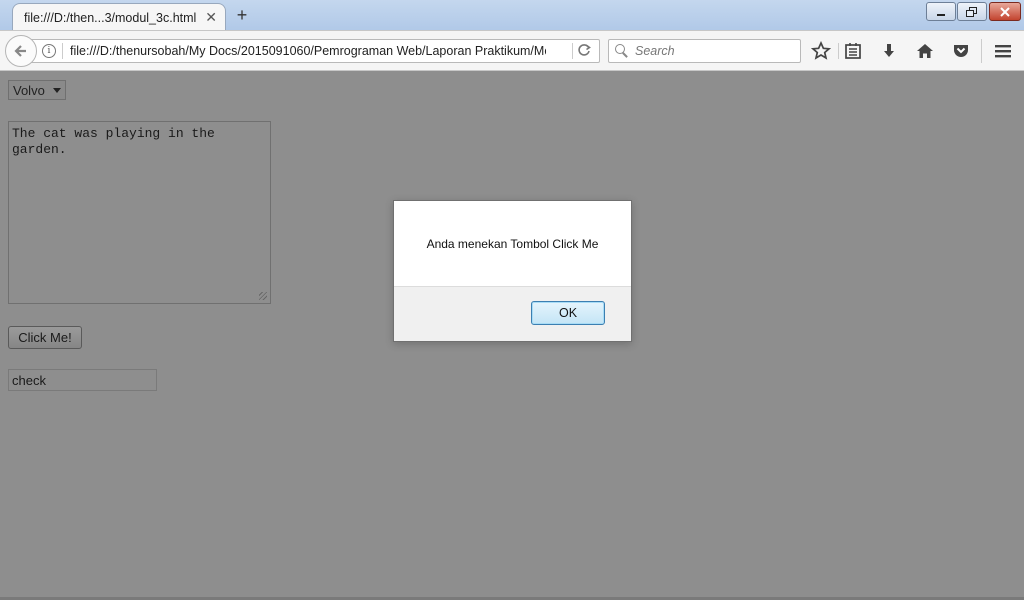 The width and height of the screenshot is (1024, 600). Describe the element at coordinates (139, 212) in the screenshot. I see `text-area: The cat was playing in the garden.` at that location.